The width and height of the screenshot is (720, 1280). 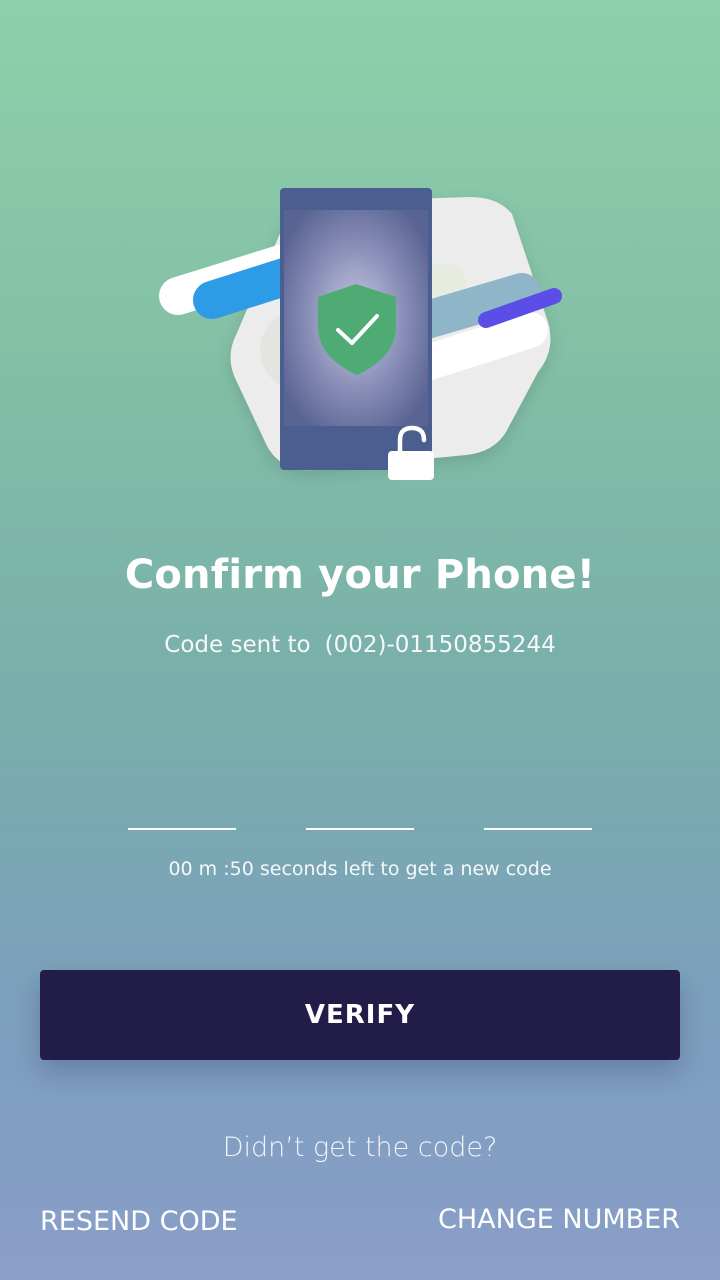 What do you see at coordinates (360, 575) in the screenshot?
I see `page-title: Confirm your Phone!` at bounding box center [360, 575].